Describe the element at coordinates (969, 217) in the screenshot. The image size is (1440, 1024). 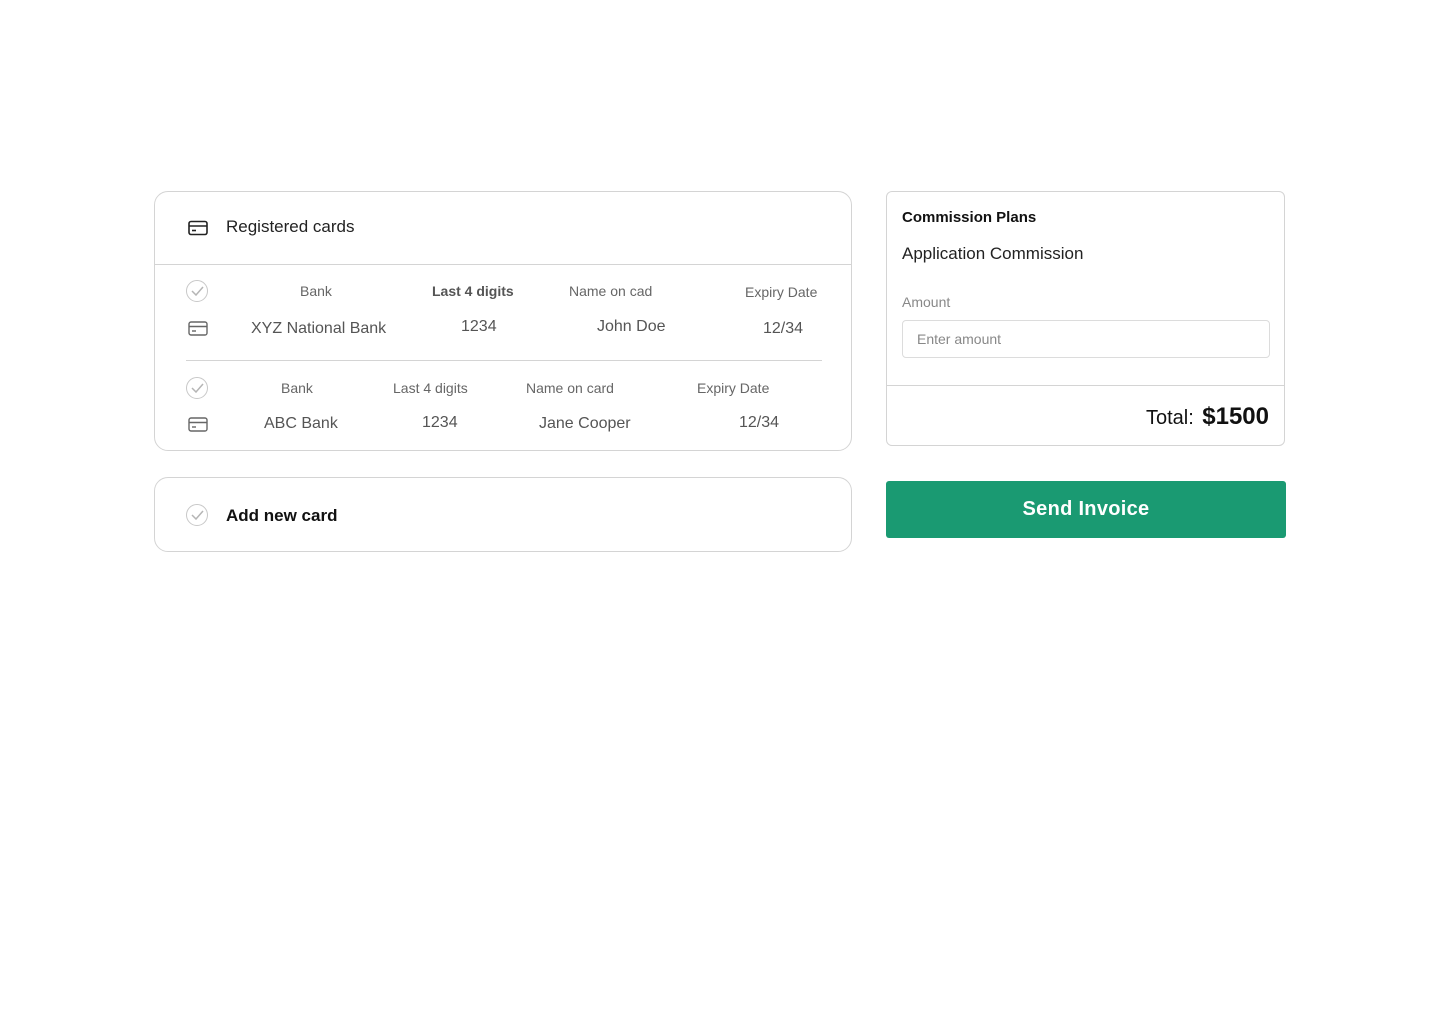
I see `commission-plans-title: Commission Plans` at that location.